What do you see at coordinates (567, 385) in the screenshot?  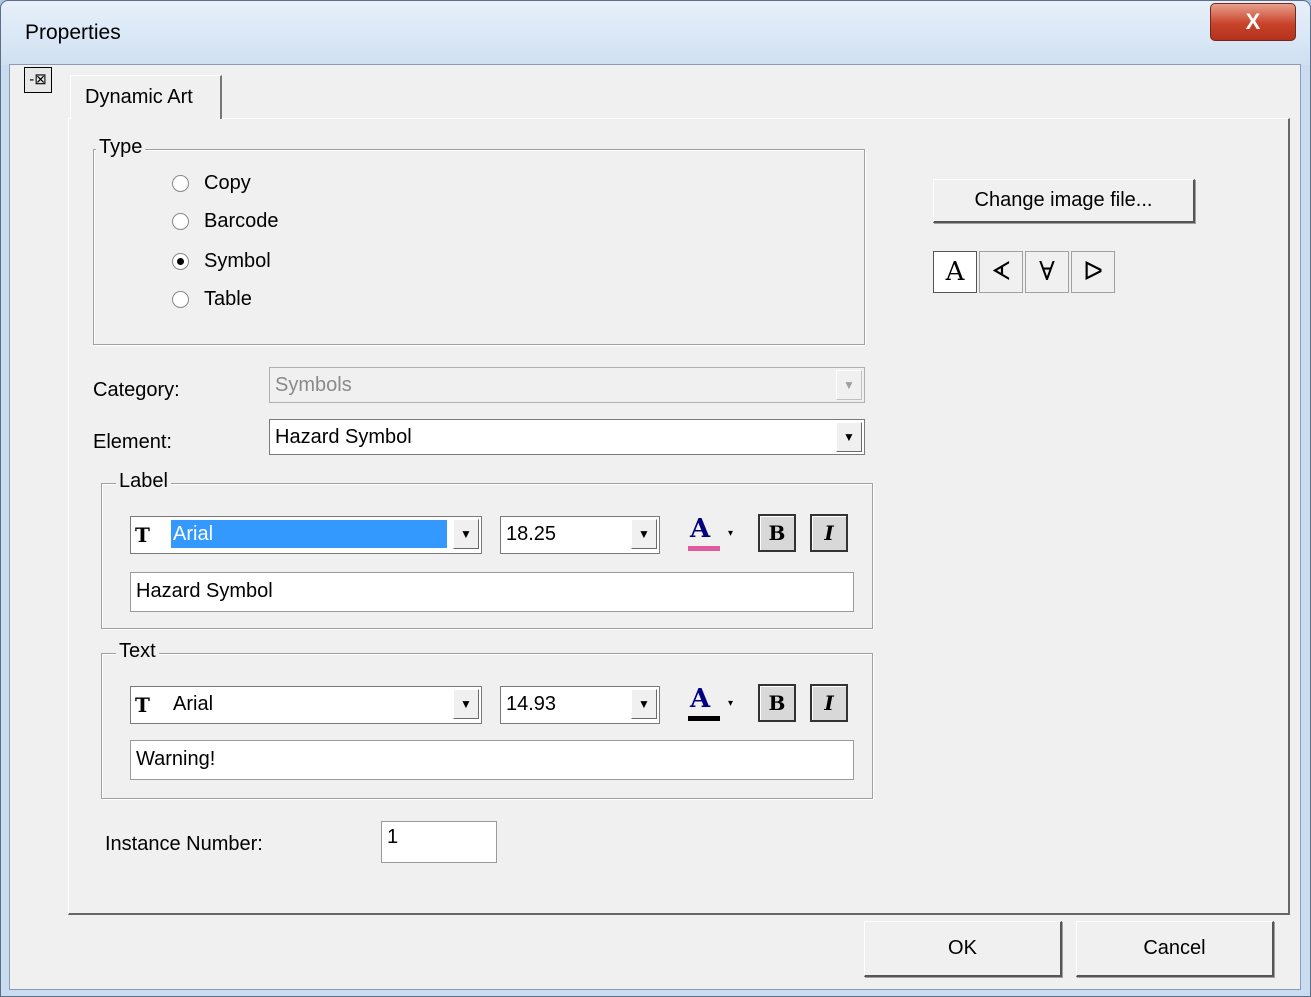 I see `category-select: Symbols ▼` at bounding box center [567, 385].